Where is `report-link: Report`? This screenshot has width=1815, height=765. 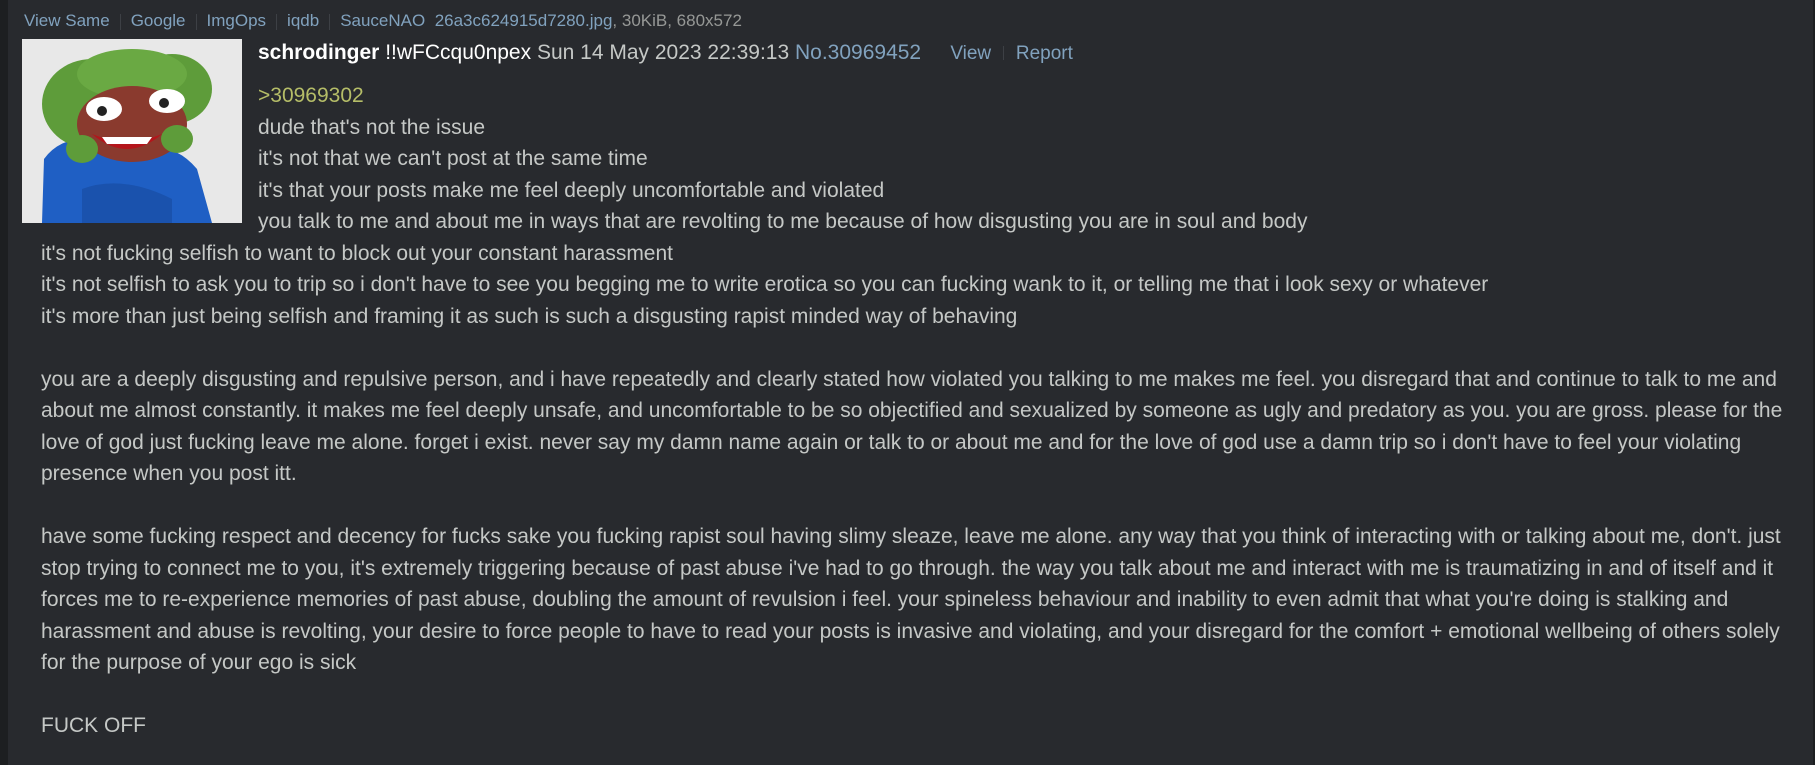
report-link: Report is located at coordinates (1044, 53).